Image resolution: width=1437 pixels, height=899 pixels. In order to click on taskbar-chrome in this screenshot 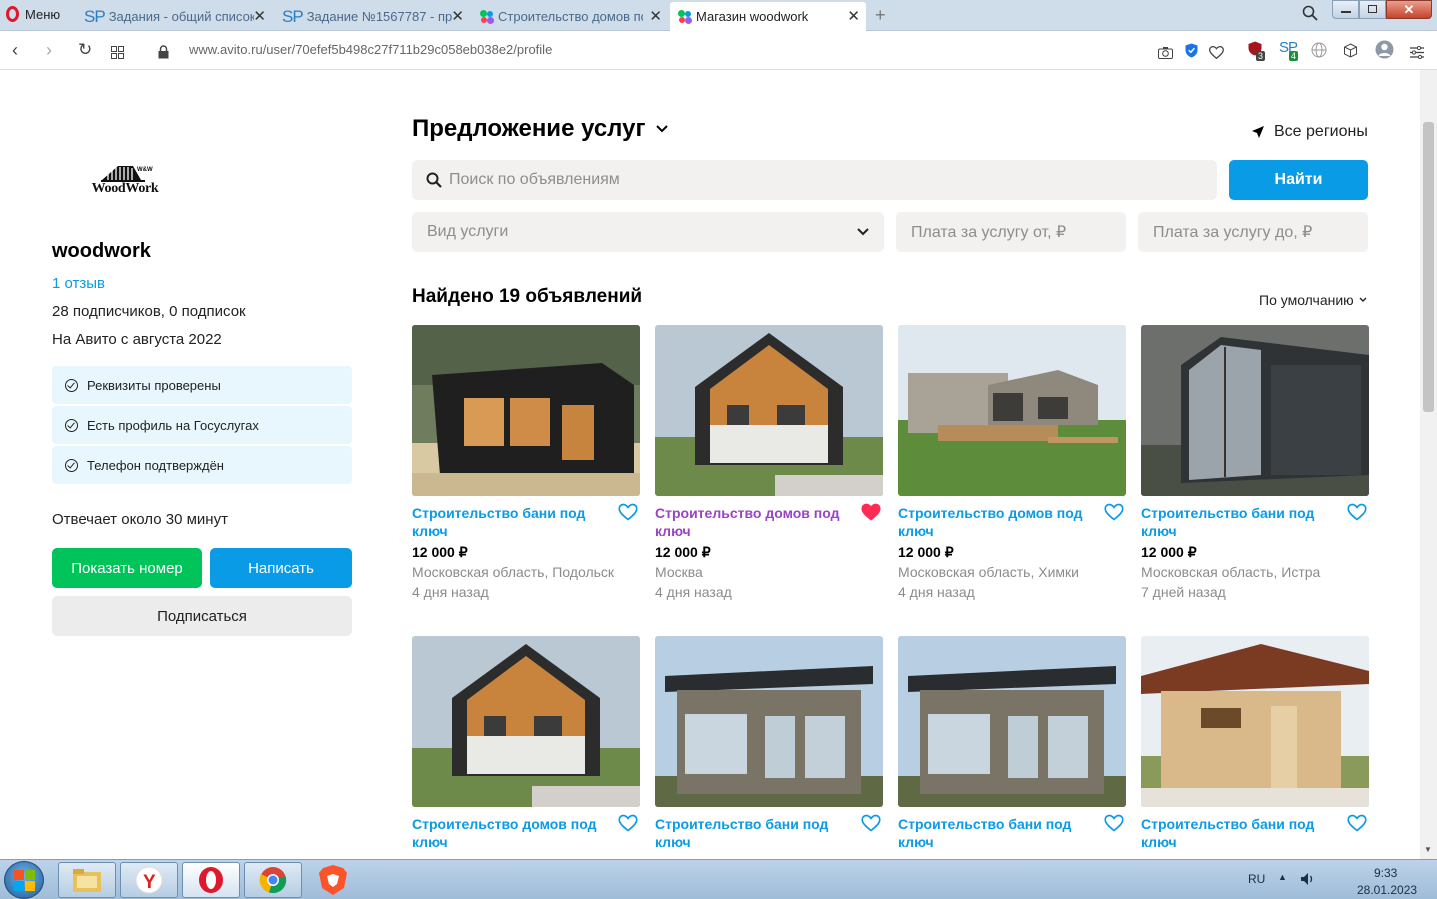, I will do `click(273, 880)`.